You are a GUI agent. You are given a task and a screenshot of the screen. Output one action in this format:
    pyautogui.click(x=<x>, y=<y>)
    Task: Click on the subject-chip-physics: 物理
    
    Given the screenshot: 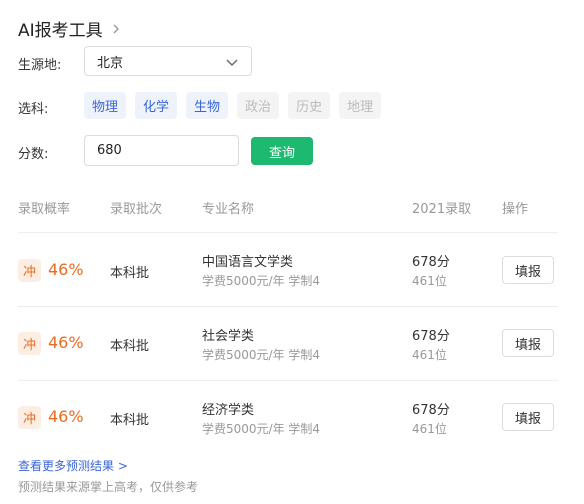 What is the action you would take?
    pyautogui.click(x=105, y=105)
    